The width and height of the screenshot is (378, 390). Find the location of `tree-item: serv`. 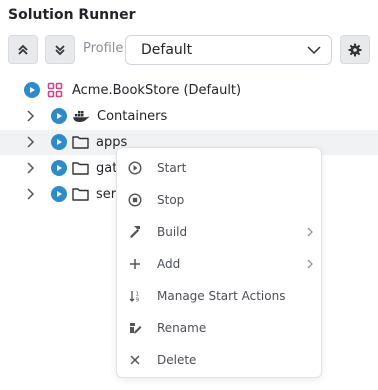

tree-item: serv is located at coordinates (87, 194).